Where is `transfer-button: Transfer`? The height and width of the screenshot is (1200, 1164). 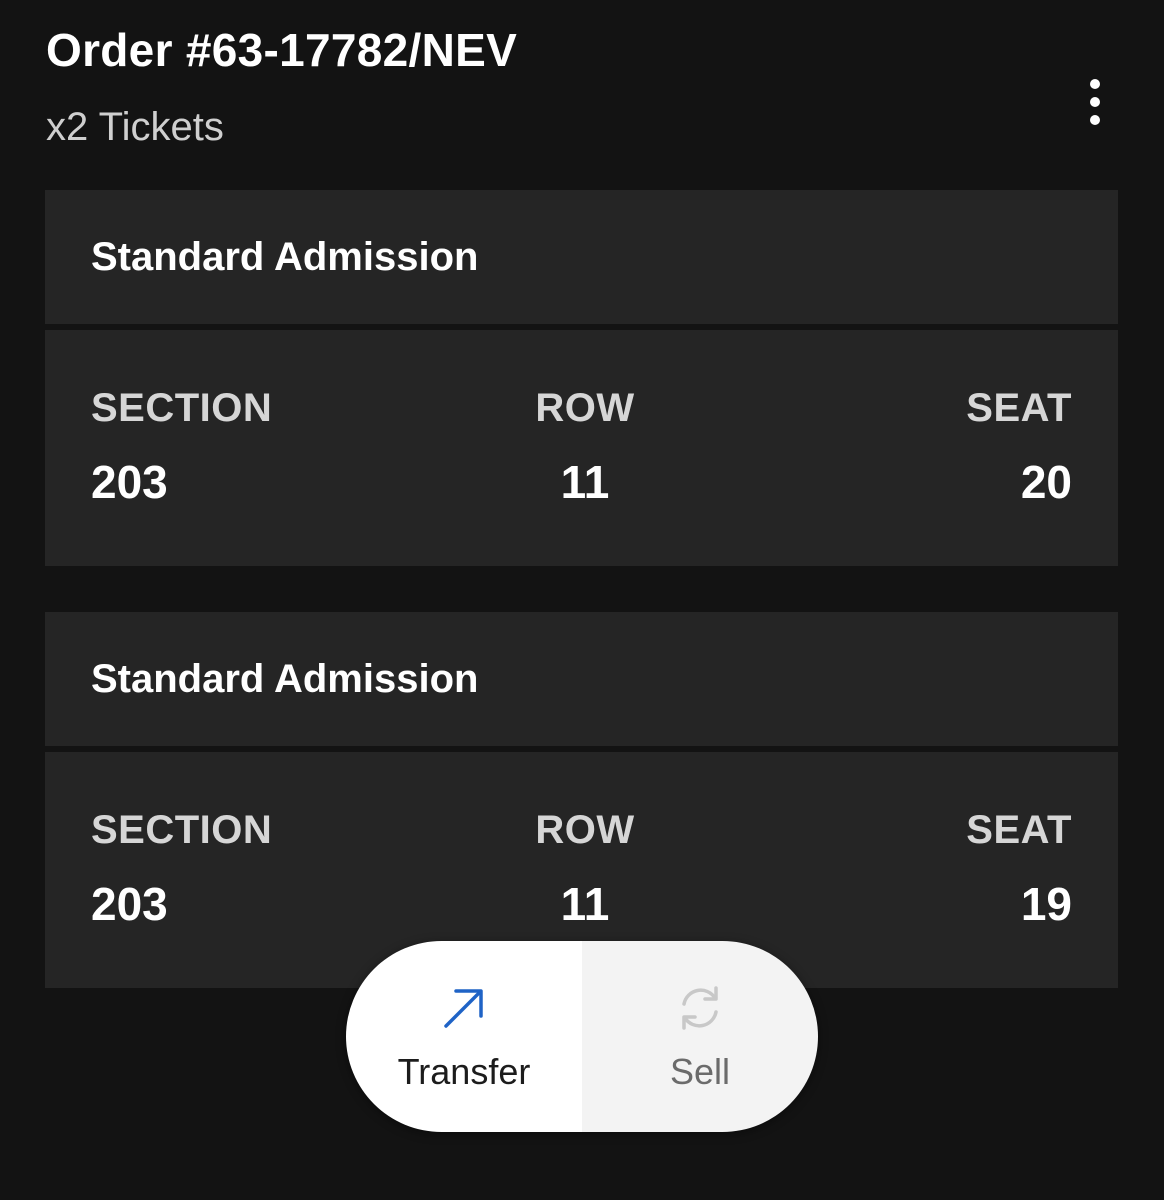
transfer-button: Transfer is located at coordinates (464, 1036).